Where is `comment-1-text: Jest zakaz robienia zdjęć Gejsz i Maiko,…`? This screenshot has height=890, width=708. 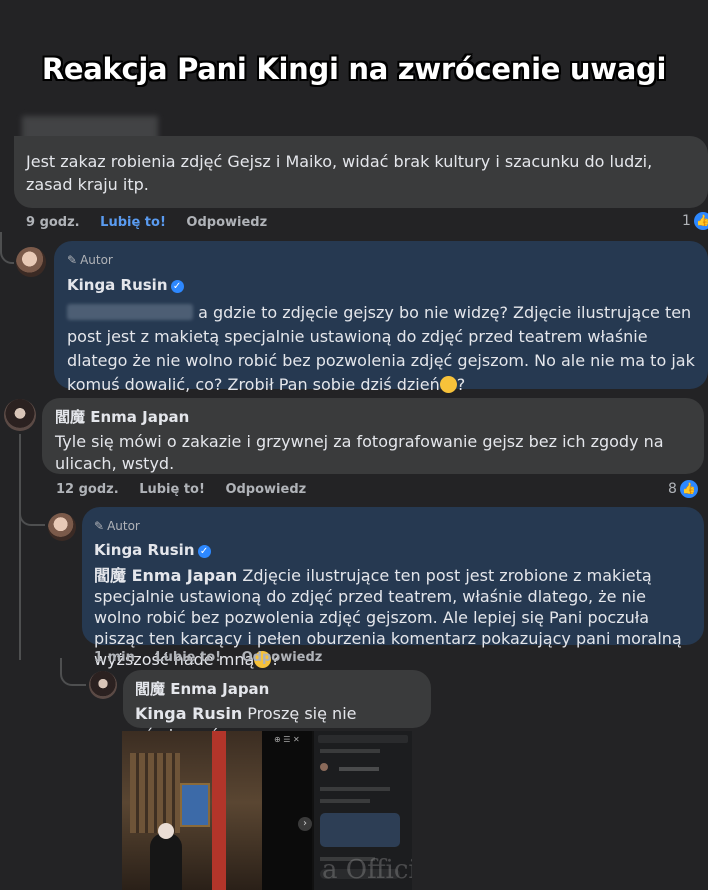 comment-1-text: Jest zakaz robienia zdjęć Gejsz i Maiko,… is located at coordinates (339, 173).